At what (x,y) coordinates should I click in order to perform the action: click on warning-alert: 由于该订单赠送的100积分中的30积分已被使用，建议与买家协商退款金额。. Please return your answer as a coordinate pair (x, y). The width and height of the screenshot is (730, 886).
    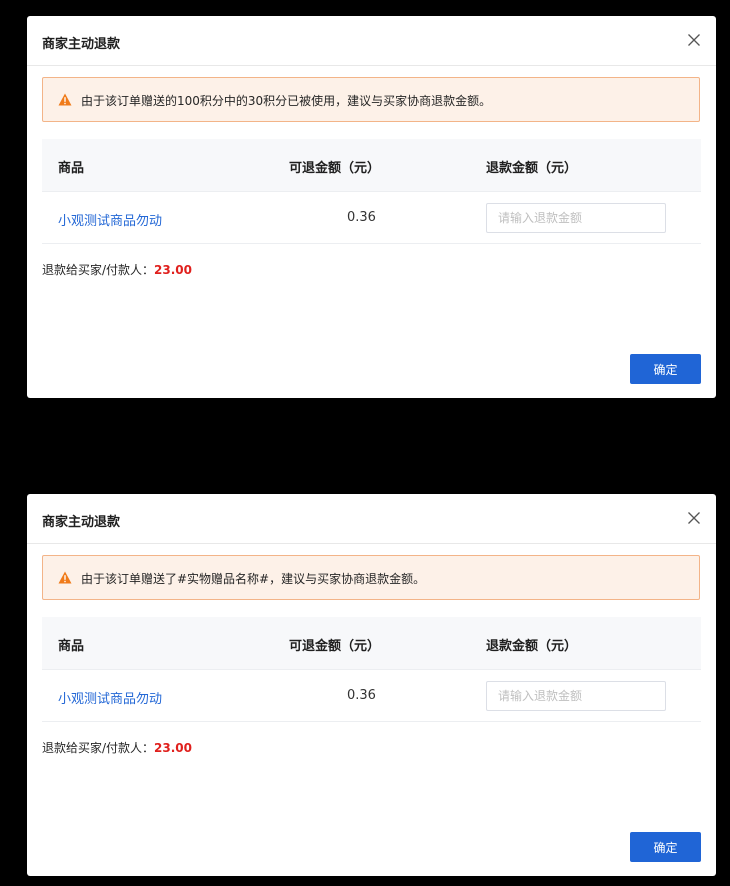
    Looking at the image, I should click on (371, 99).